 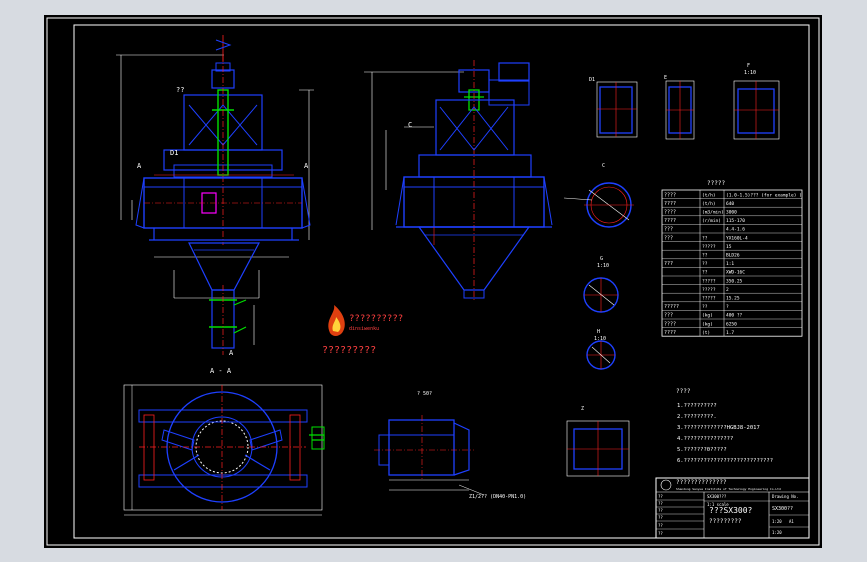 What do you see at coordinates (174, 153) in the screenshot?
I see `front-view-d1-label: D1` at bounding box center [174, 153].